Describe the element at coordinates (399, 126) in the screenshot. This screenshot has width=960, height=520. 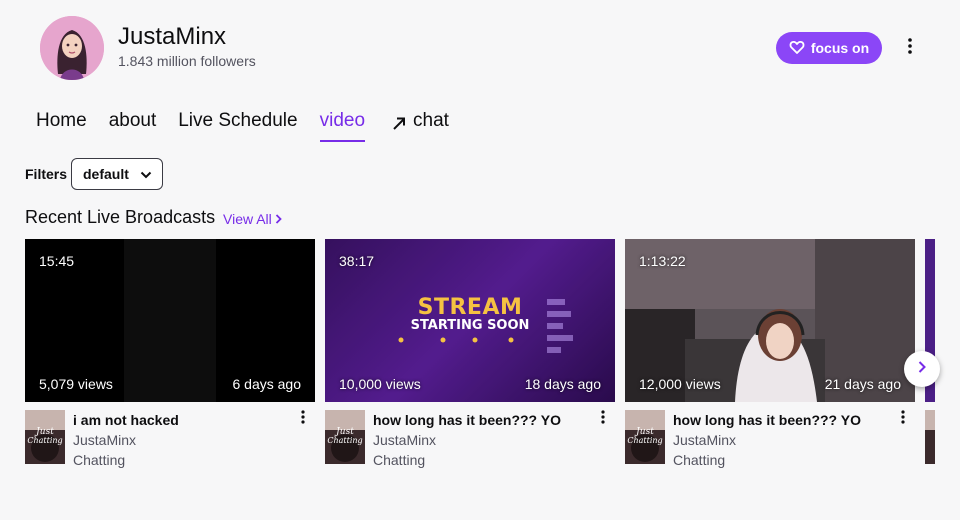
I see `external-arrow-icon` at that location.